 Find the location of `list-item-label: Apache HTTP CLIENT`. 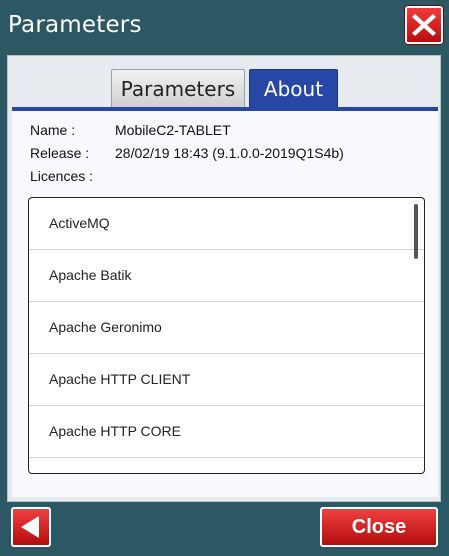

list-item-label: Apache HTTP CLIENT is located at coordinates (120, 379).